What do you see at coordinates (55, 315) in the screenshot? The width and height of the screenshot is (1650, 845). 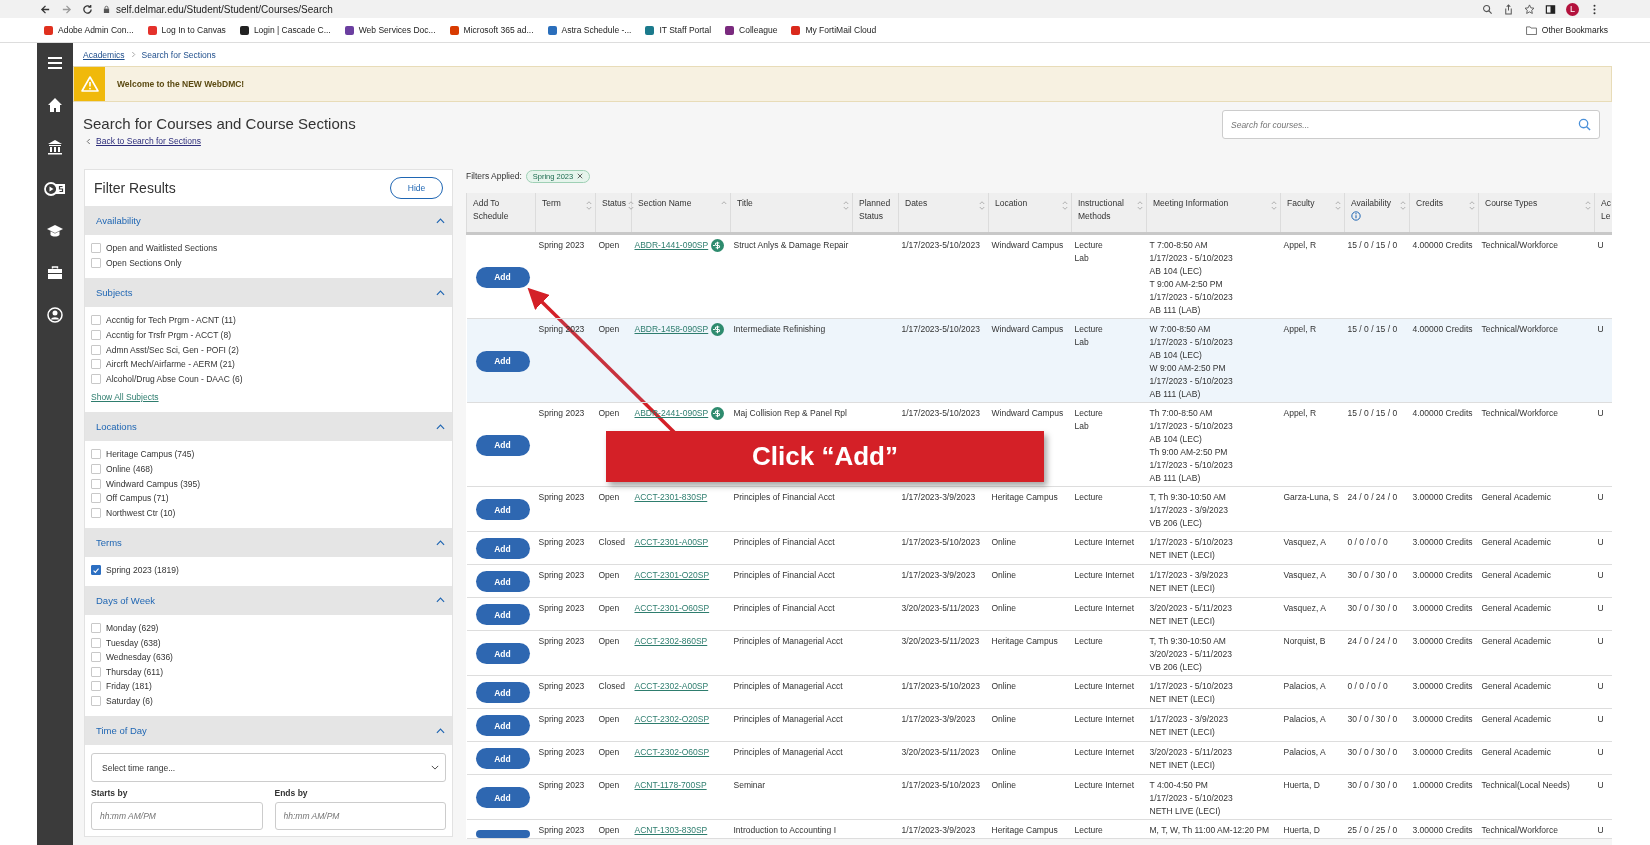 I see `user-icon` at bounding box center [55, 315].